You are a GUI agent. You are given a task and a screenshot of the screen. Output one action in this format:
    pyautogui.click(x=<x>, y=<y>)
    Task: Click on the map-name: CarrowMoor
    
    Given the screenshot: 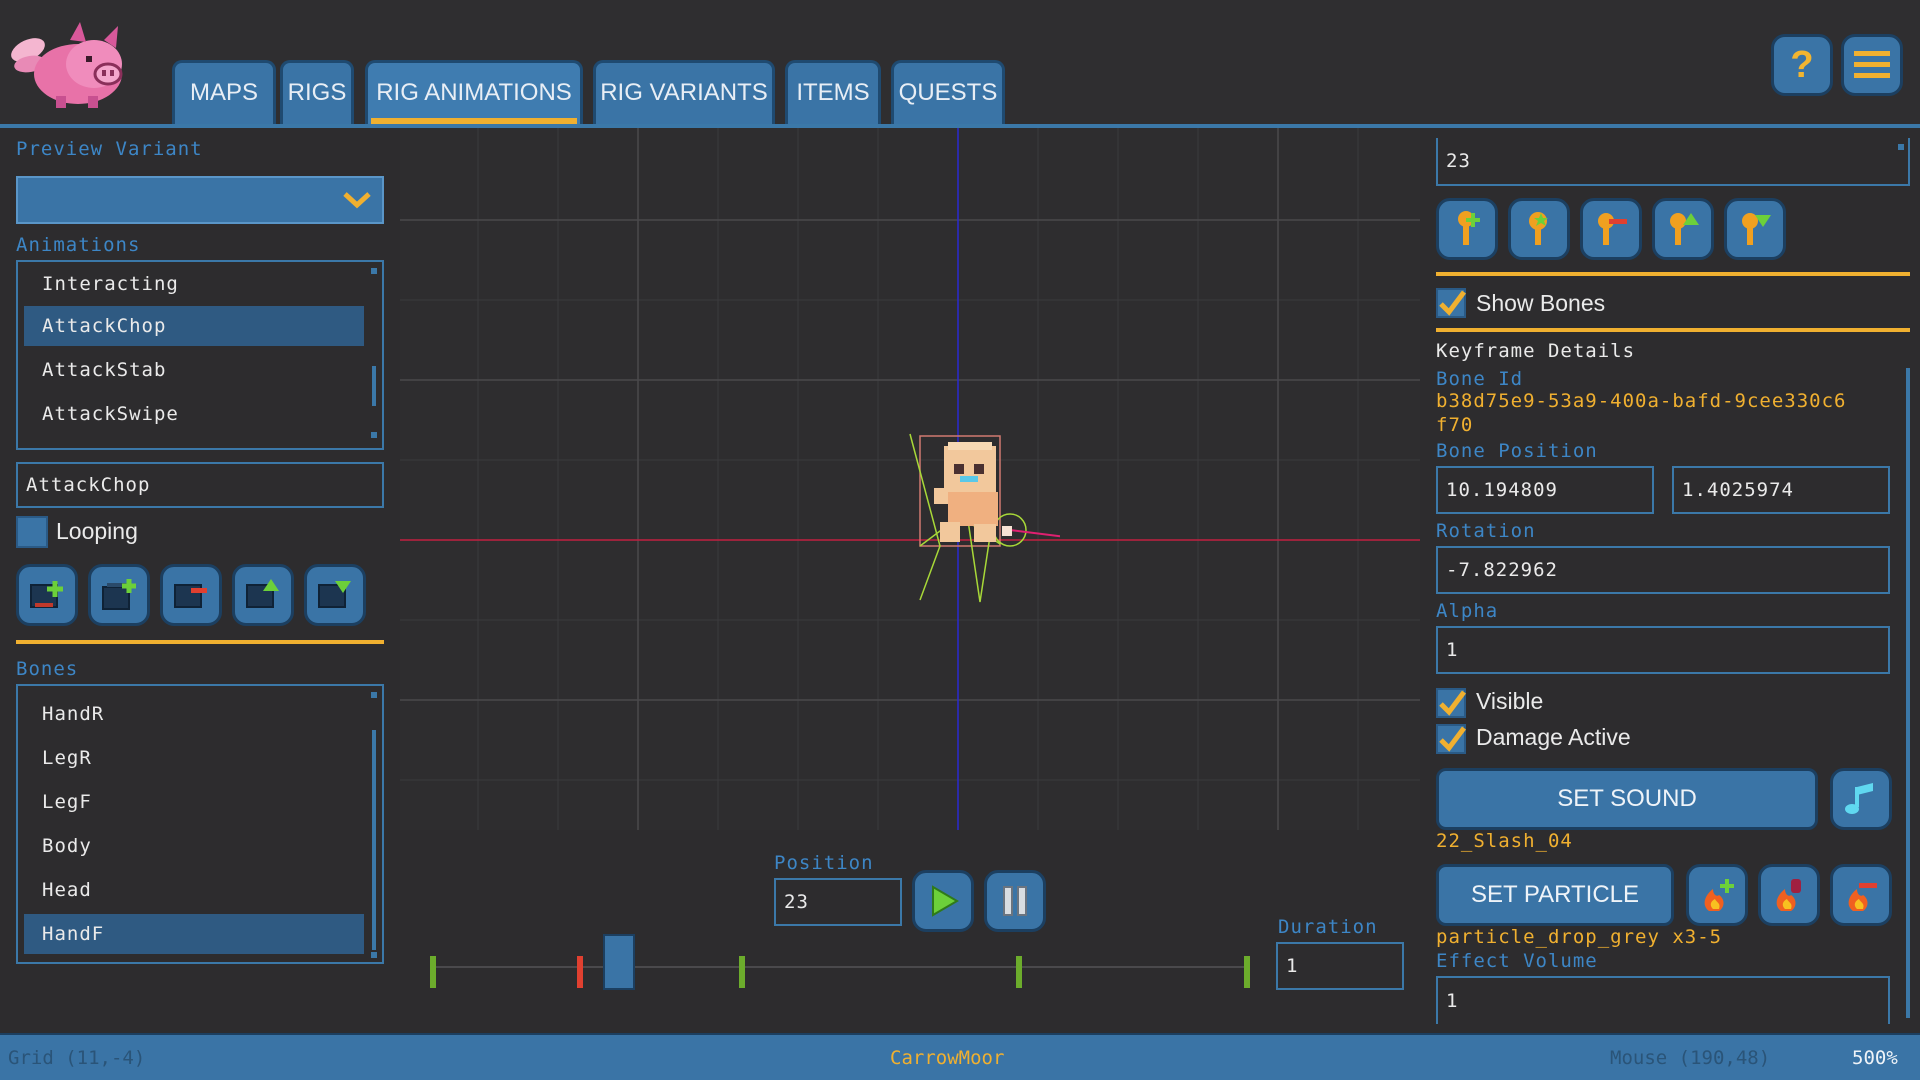 What is the action you would take?
    pyautogui.click(x=947, y=1058)
    